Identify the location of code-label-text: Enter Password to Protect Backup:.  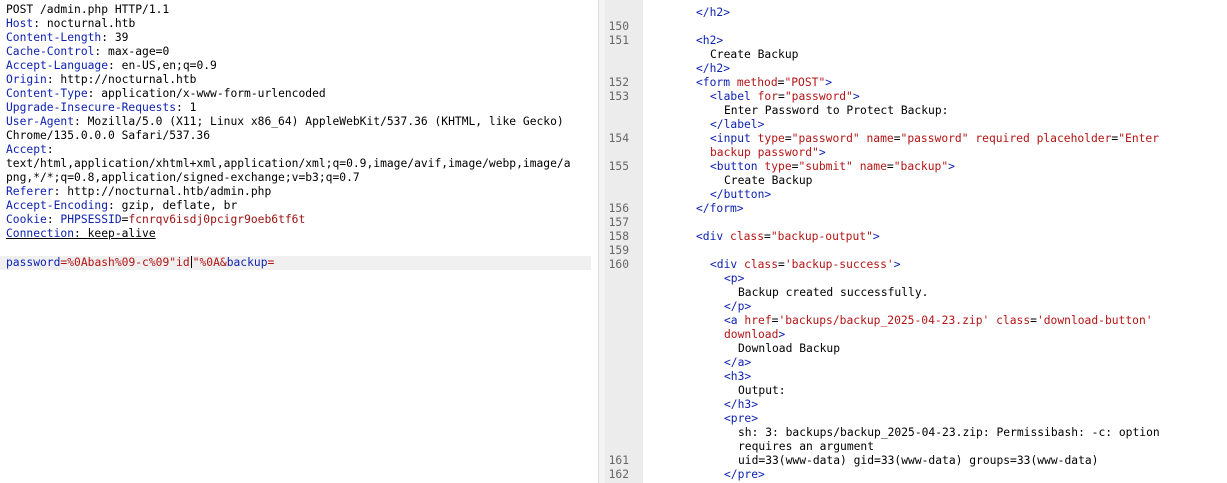
(836, 110).